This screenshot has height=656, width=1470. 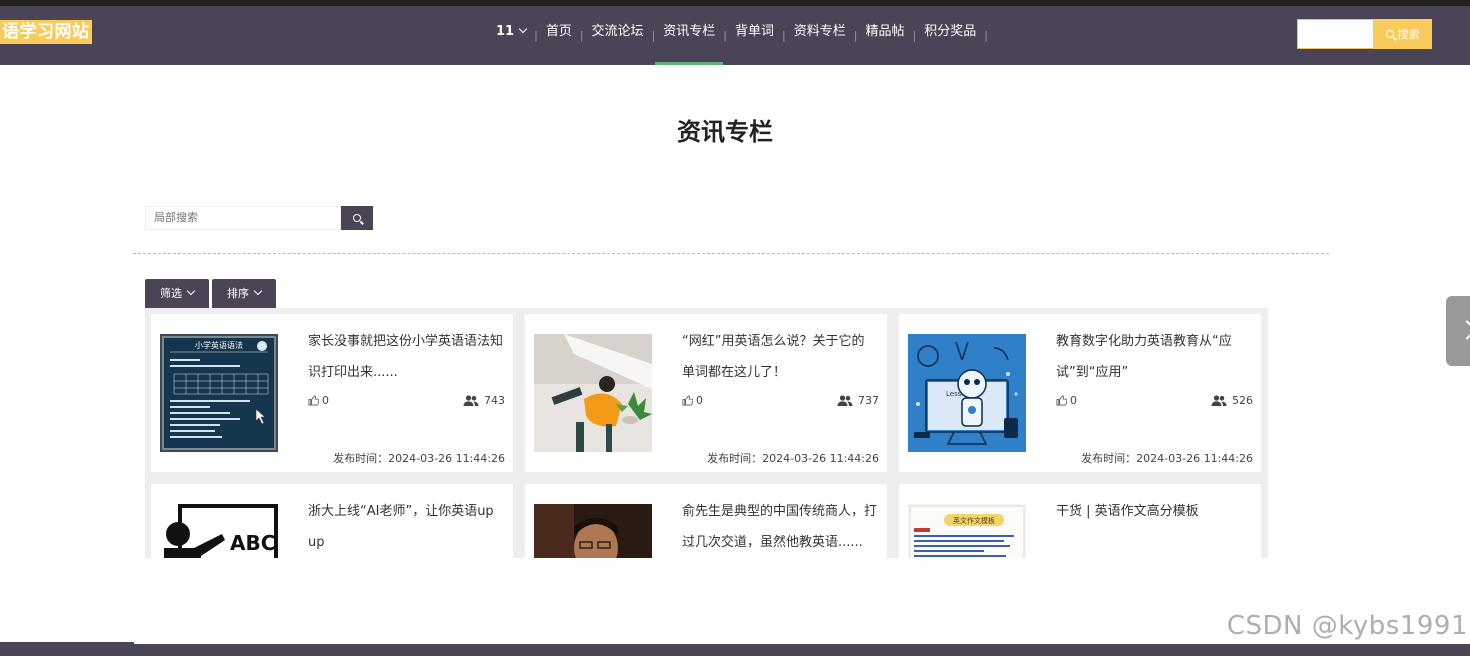 I want to click on news-card: ABC 浙大上线“AI老师”，让你英语up up, so click(x=332, y=521).